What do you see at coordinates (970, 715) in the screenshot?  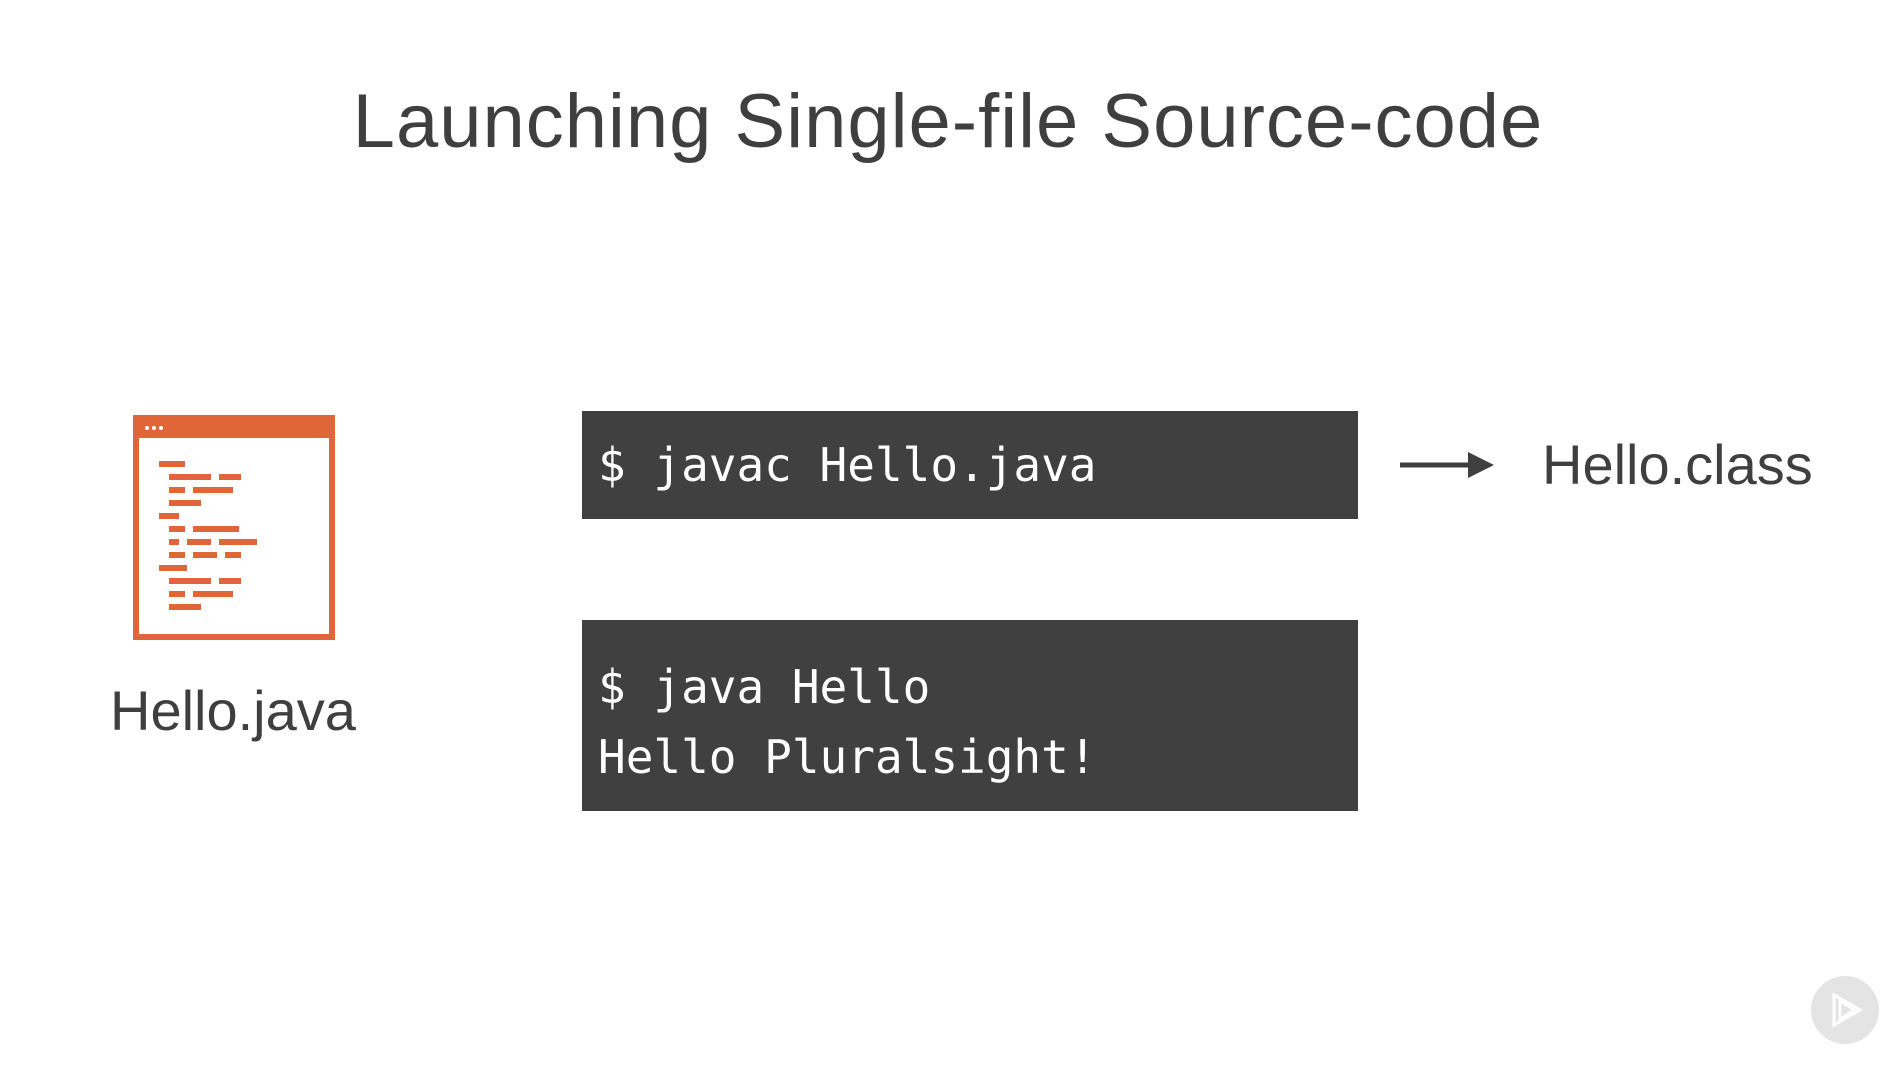 I see `run-terminal: $ java Hello Hello Pluralsight!` at bounding box center [970, 715].